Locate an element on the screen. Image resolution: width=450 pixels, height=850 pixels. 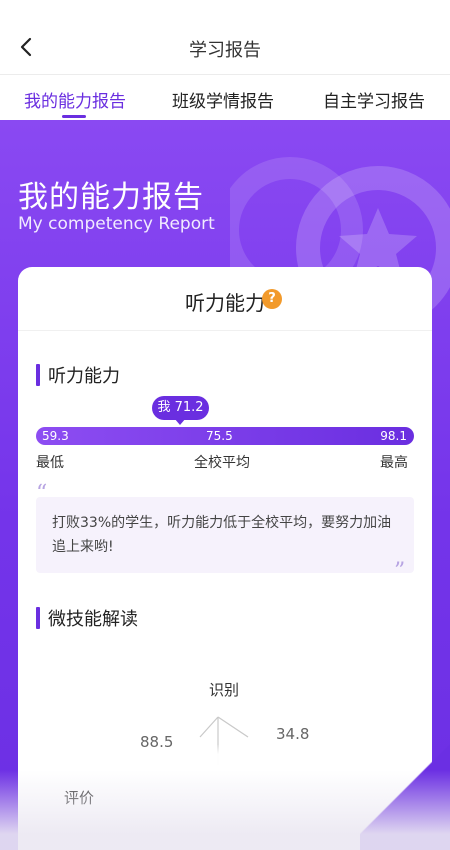
hero-title: 我的能力报告 is located at coordinates (111, 197).